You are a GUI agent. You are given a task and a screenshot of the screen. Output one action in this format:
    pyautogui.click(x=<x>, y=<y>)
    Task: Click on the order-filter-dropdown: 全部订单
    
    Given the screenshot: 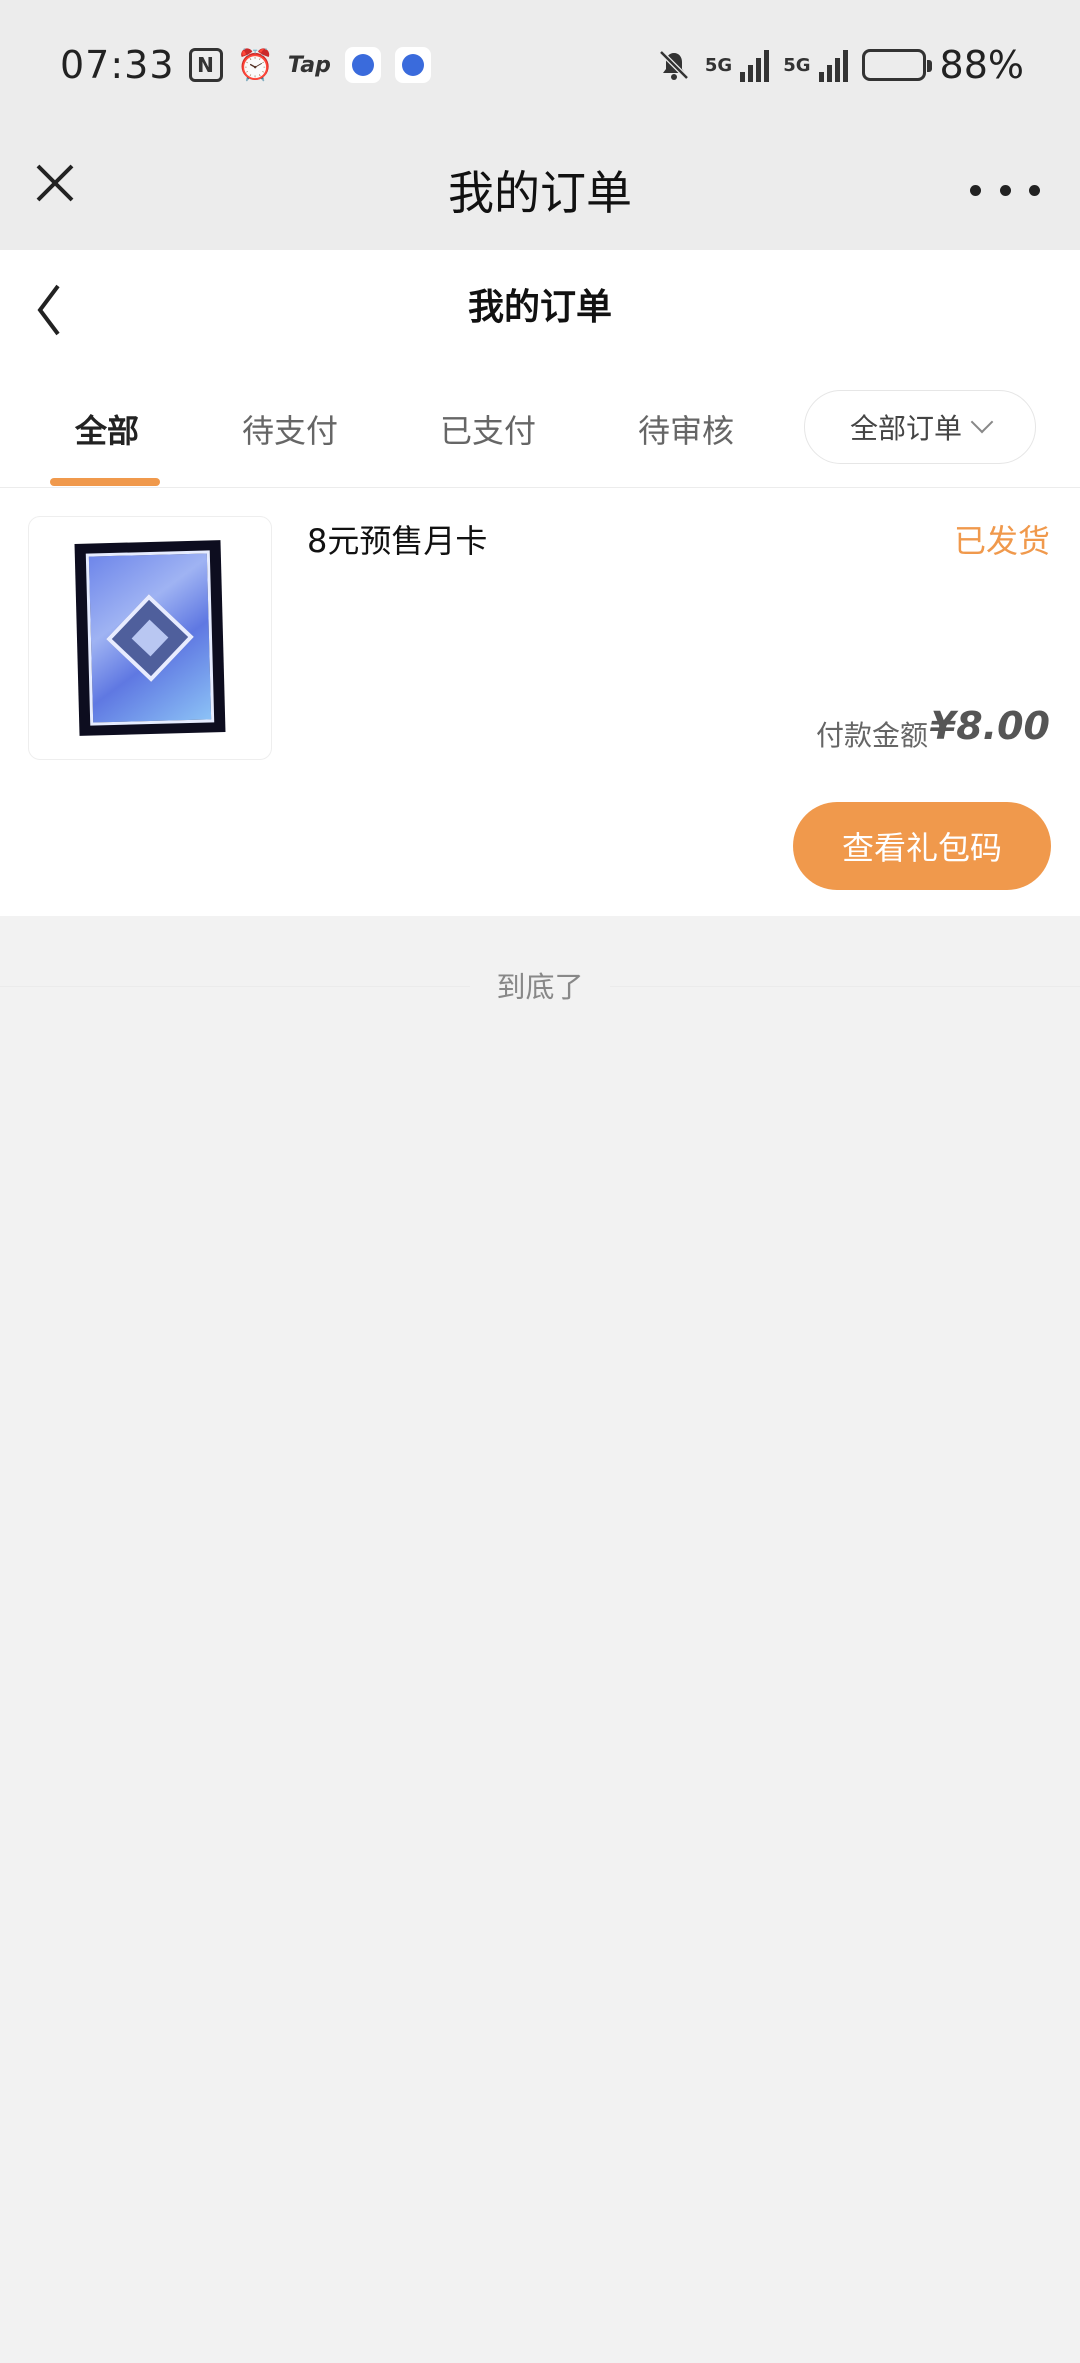 What is the action you would take?
    pyautogui.click(x=920, y=427)
    